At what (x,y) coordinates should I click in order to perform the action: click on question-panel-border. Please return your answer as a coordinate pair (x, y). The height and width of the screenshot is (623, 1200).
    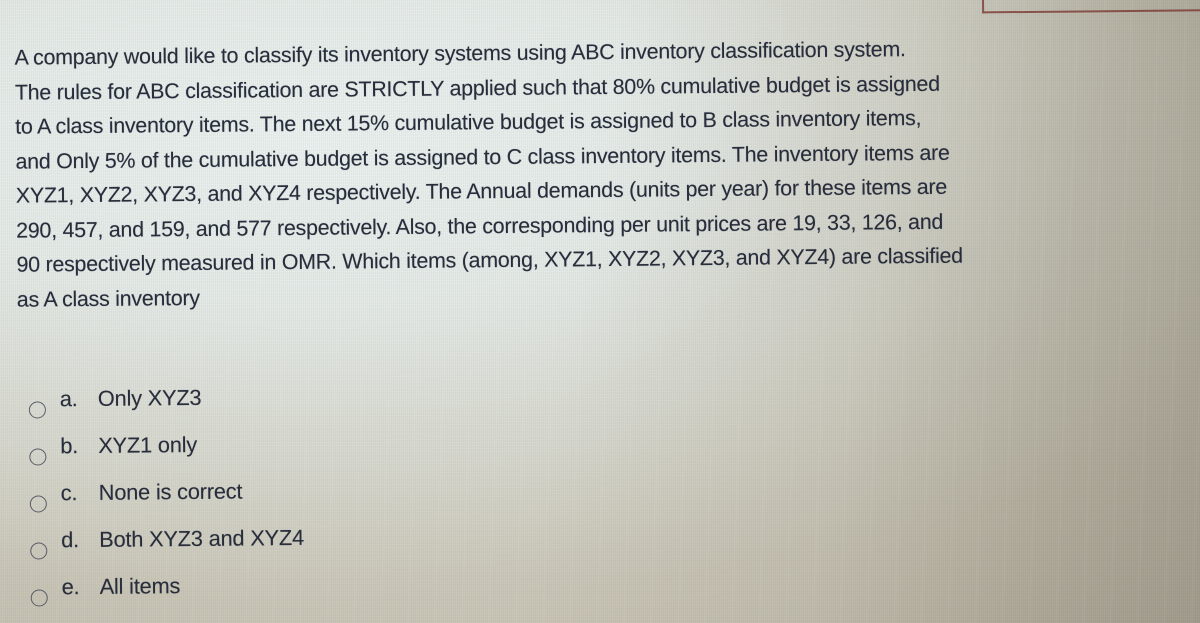
    Looking at the image, I should click on (1090, 7).